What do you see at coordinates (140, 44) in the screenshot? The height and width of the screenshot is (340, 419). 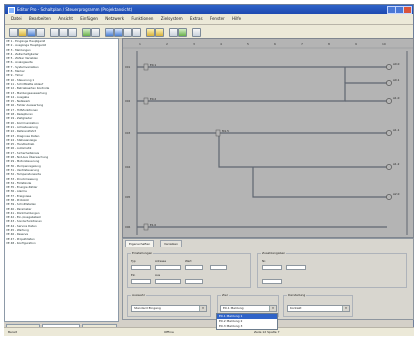 I see `column-marker: 1` at bounding box center [140, 44].